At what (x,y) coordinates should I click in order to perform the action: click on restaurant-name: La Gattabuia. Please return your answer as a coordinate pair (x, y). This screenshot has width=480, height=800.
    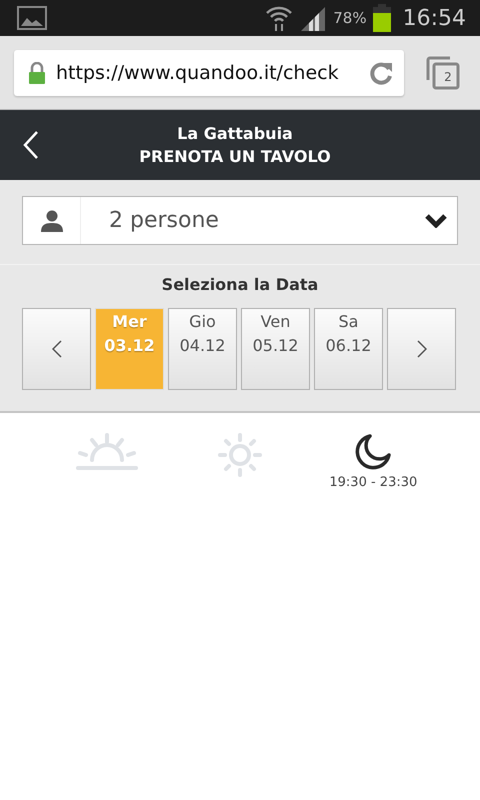
    Looking at the image, I should click on (235, 133).